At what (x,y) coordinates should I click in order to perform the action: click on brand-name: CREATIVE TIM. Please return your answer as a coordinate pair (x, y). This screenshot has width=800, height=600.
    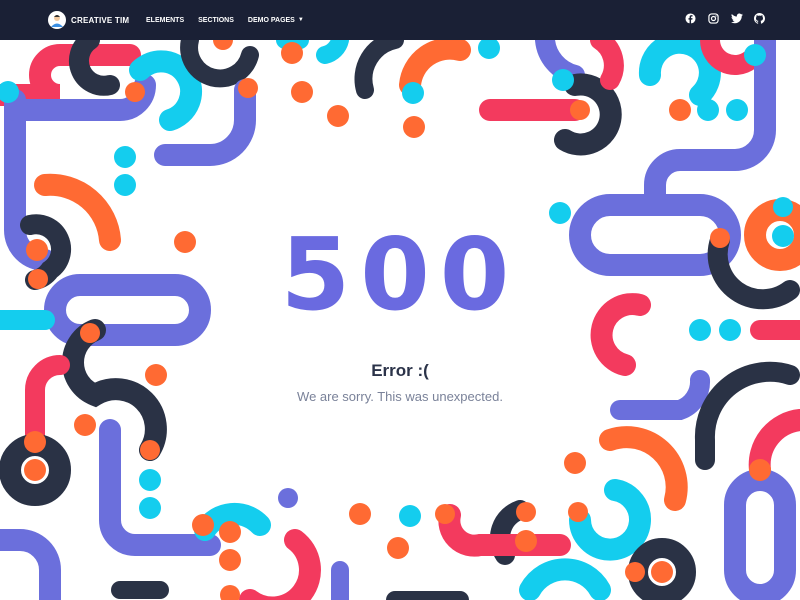
    Looking at the image, I should click on (100, 20).